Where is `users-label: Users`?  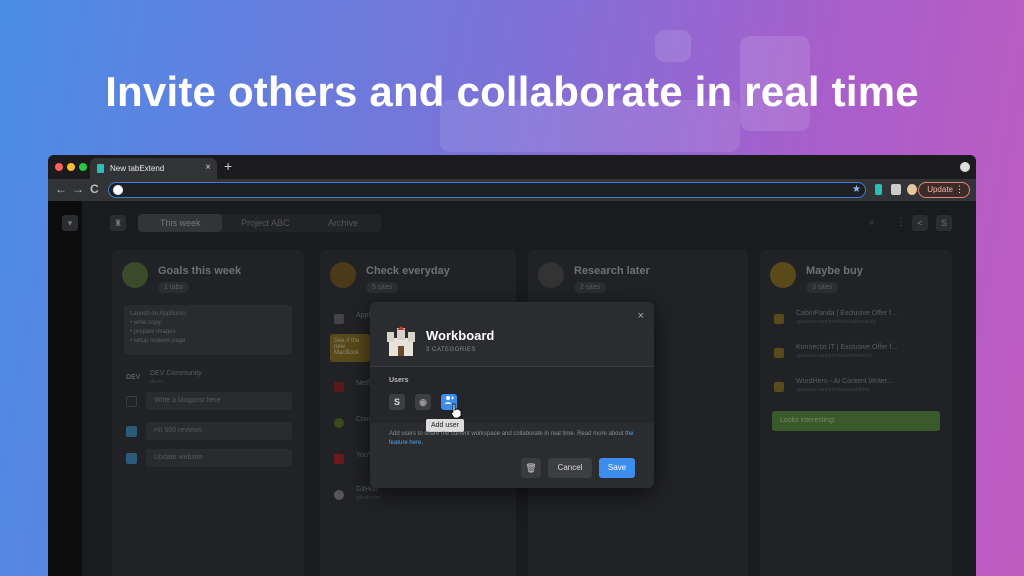 users-label: Users is located at coordinates (399, 380).